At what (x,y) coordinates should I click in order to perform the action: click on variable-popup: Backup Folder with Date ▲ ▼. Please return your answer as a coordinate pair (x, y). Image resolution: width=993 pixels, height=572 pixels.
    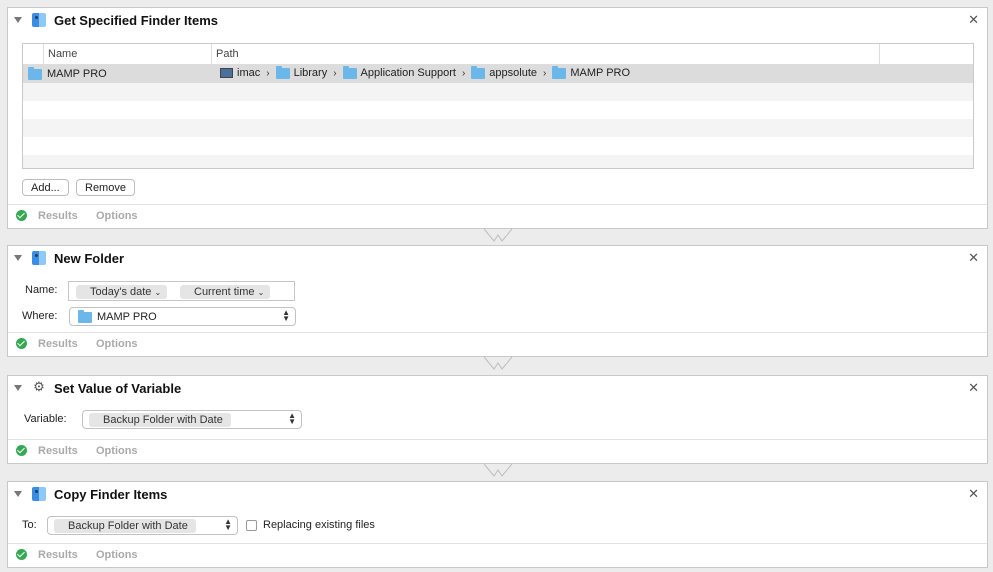
    Looking at the image, I should click on (192, 419).